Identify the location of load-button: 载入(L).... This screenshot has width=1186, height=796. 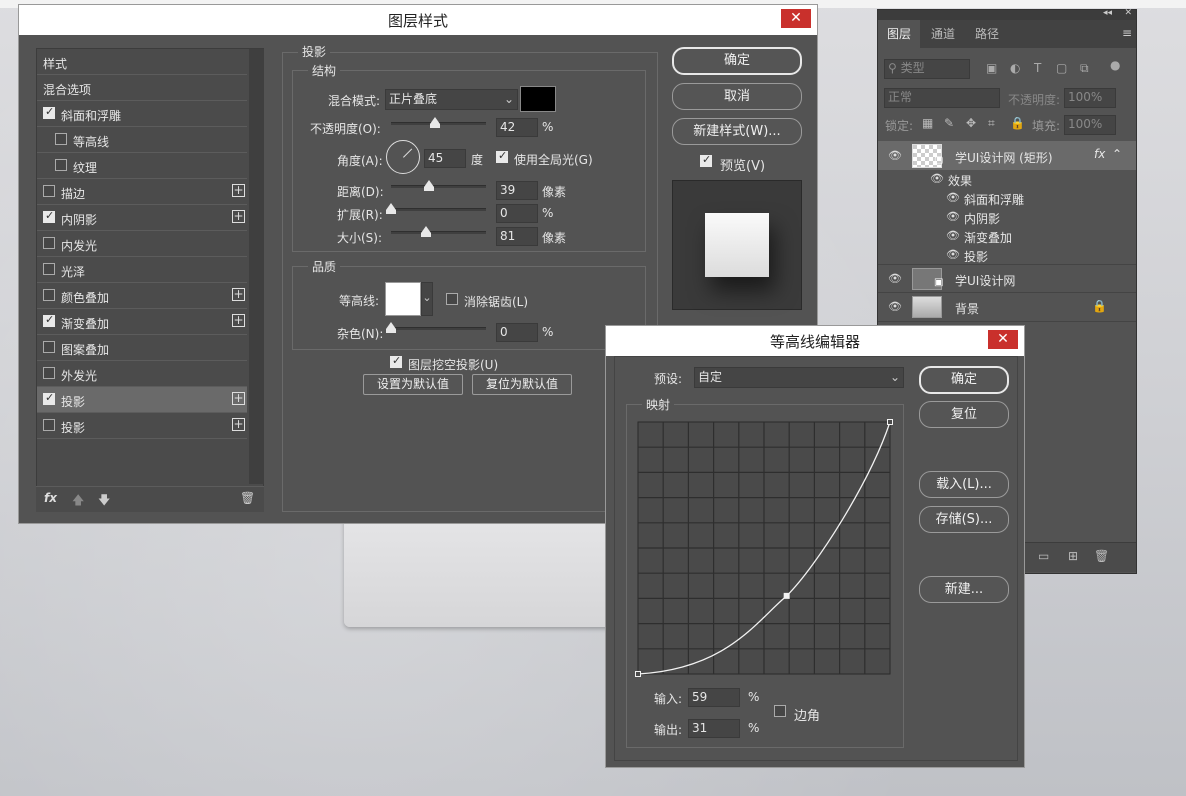
(964, 484).